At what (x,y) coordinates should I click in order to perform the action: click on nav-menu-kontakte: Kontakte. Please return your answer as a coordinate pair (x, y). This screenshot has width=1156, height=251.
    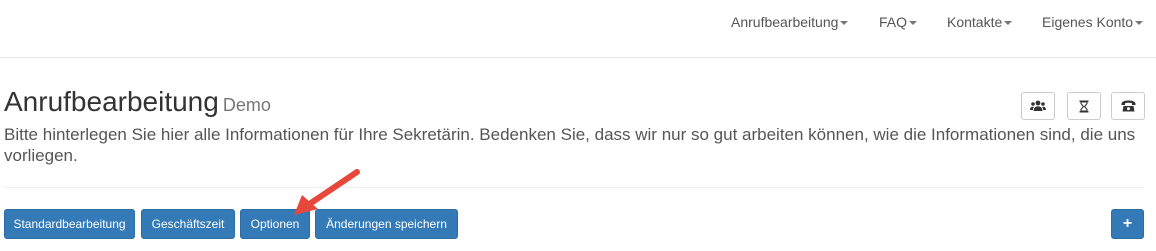
    Looking at the image, I should click on (980, 22).